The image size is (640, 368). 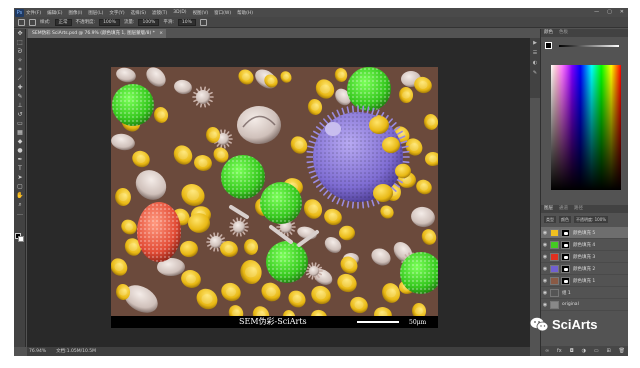 What do you see at coordinates (584, 293) in the screenshot?
I see `layer-row: ◉ 组 1` at bounding box center [584, 293].